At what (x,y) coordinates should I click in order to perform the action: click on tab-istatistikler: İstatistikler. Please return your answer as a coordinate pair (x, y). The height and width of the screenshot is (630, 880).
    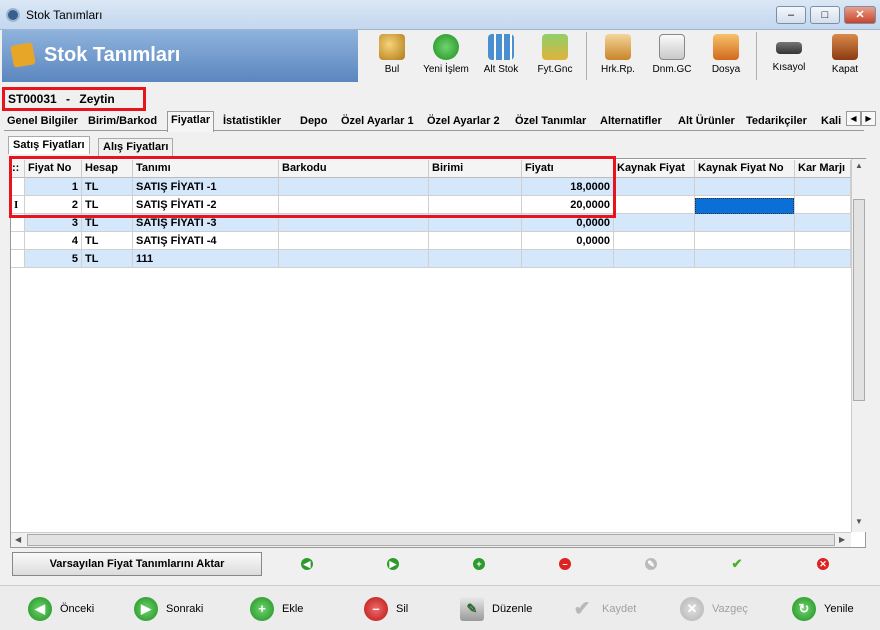
    Looking at the image, I should click on (252, 122).